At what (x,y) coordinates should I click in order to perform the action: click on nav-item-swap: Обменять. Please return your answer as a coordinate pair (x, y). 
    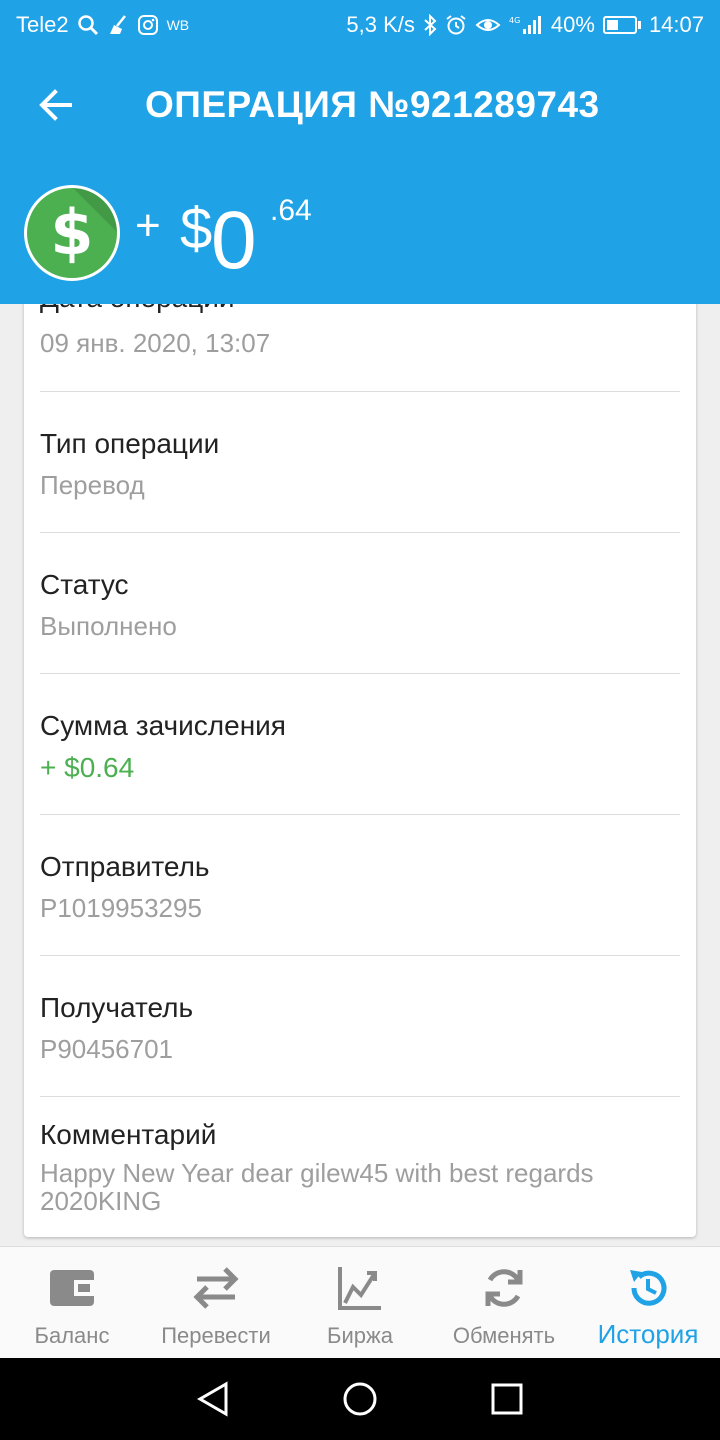
    Looking at the image, I should click on (504, 1302).